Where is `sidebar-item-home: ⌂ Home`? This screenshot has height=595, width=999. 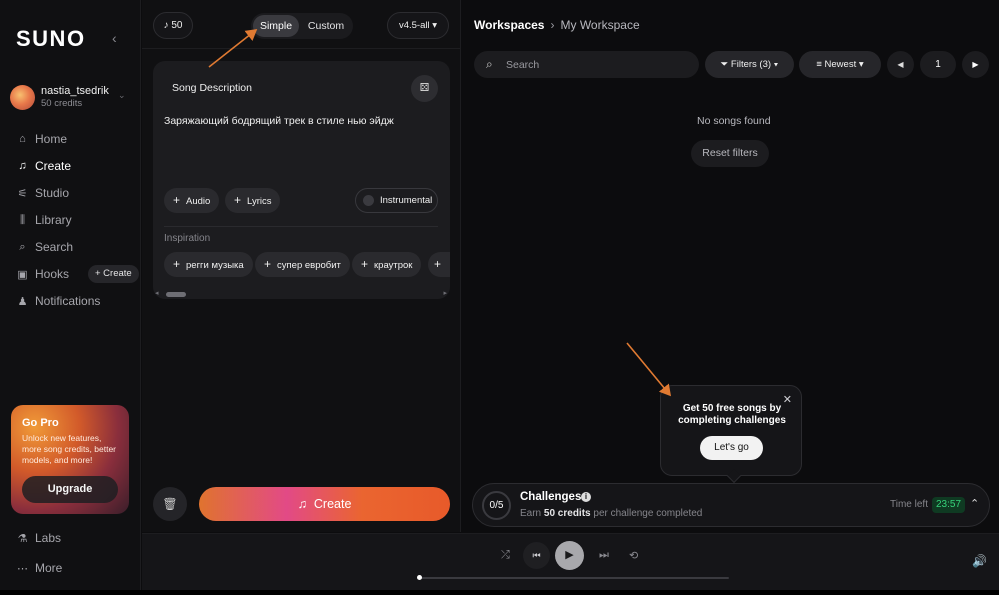 sidebar-item-home: ⌂ Home is located at coordinates (42, 139).